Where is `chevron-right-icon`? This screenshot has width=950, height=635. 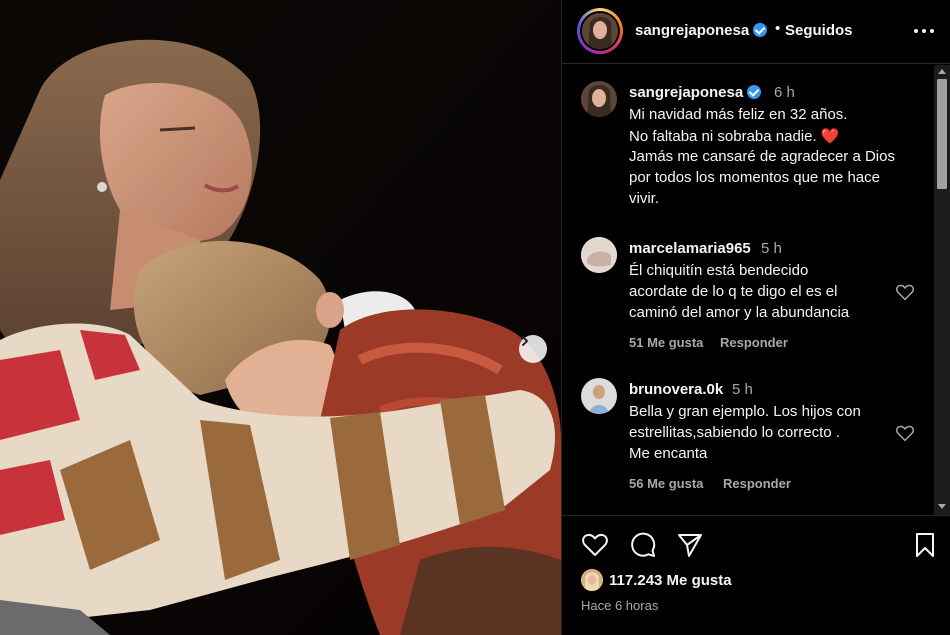
chevron-right-icon is located at coordinates (525, 341).